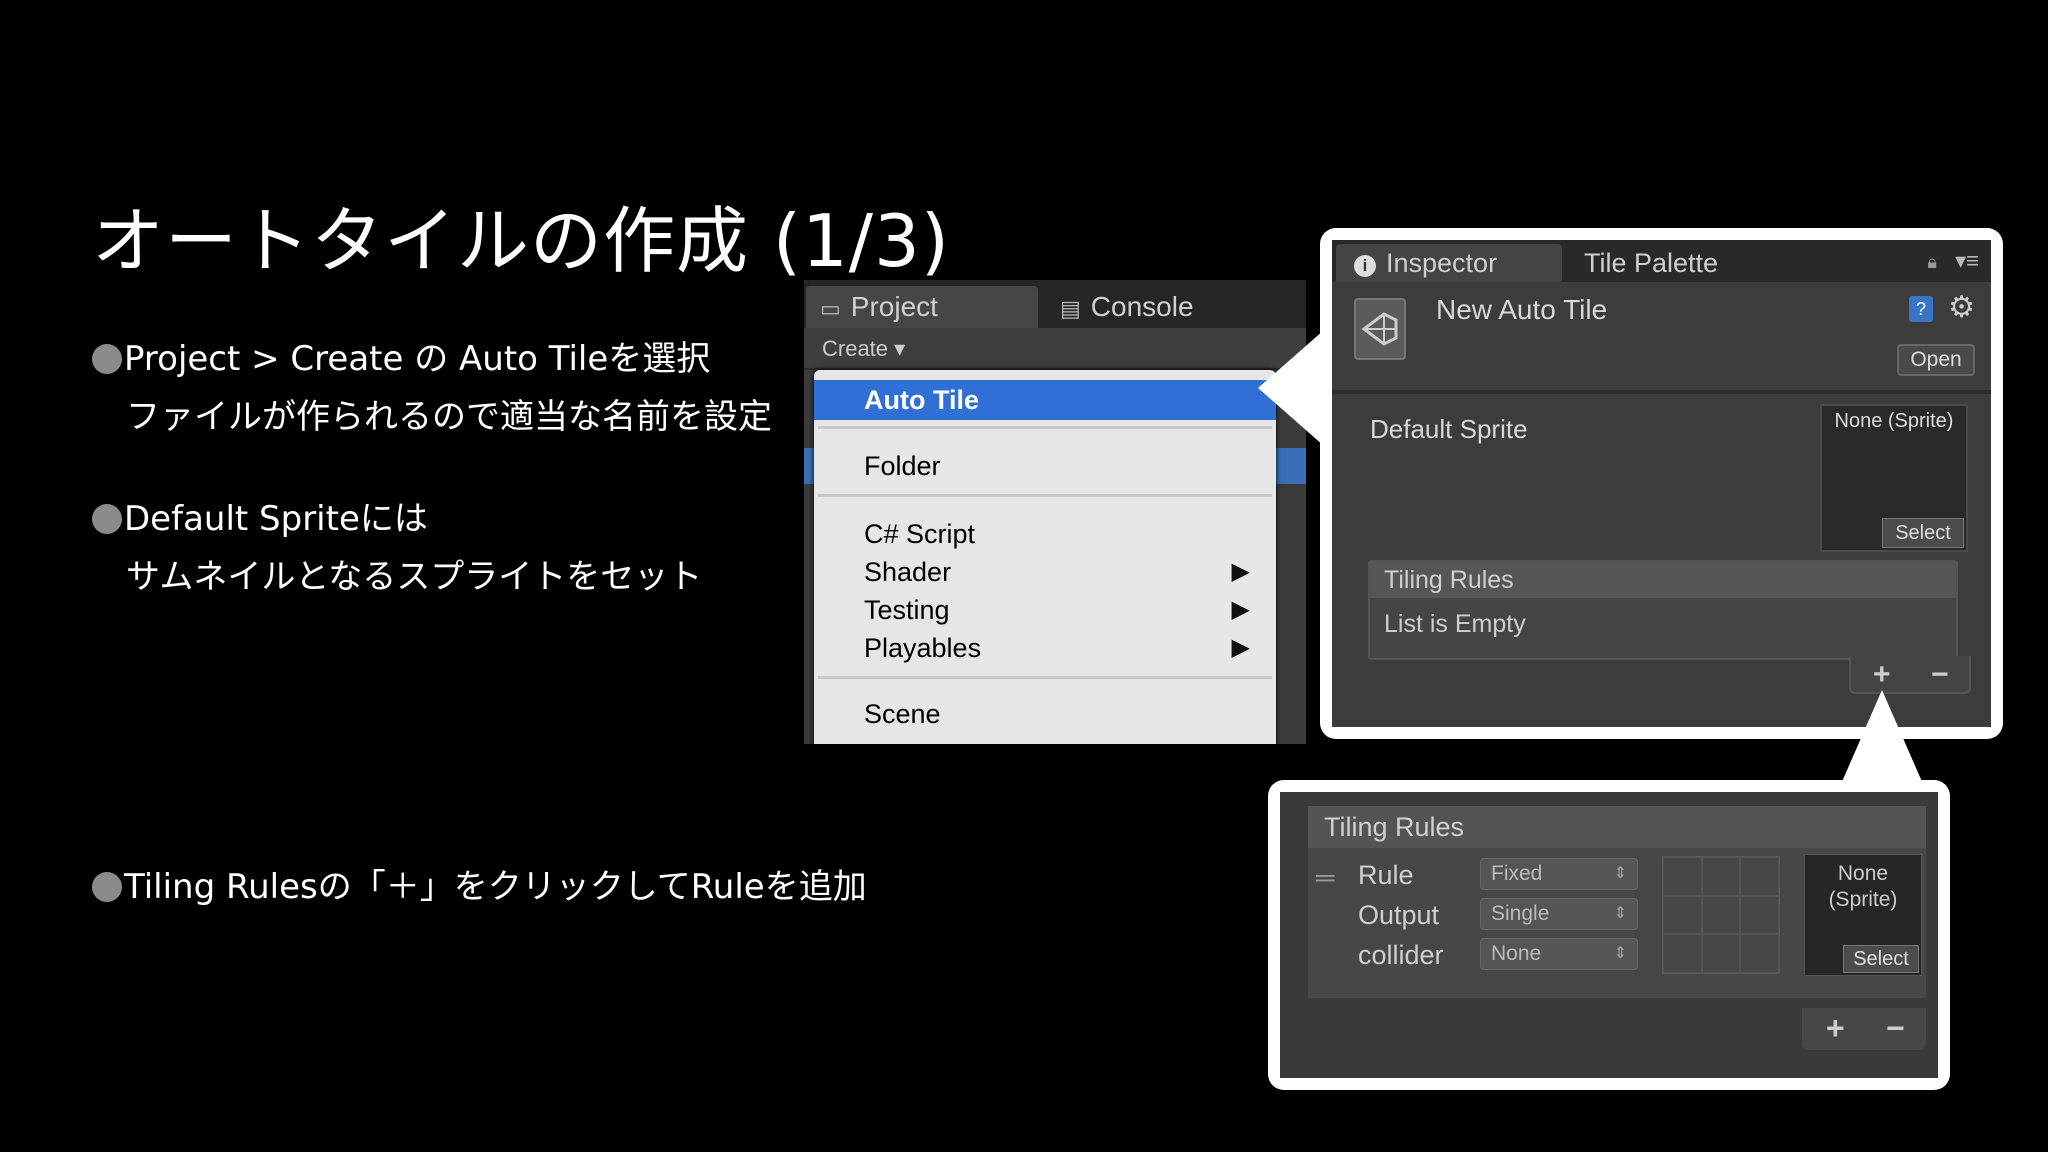 The height and width of the screenshot is (1152, 2048). Describe the element at coordinates (1559, 914) in the screenshot. I see `output-dropdown: Single ⇕` at that location.